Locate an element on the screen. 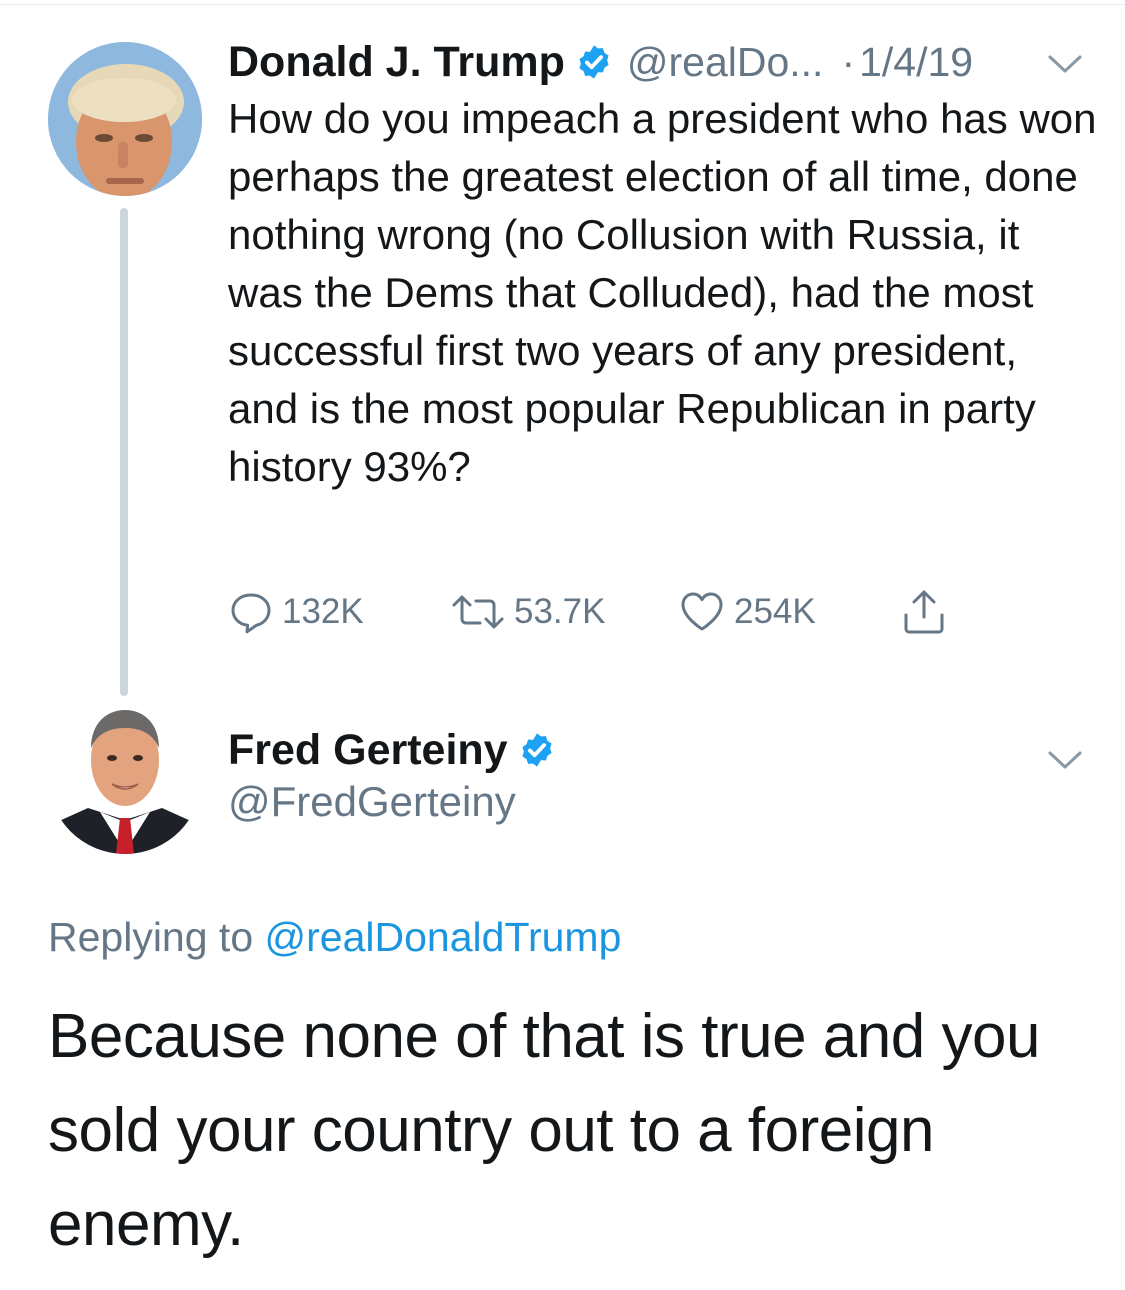 The image size is (1125, 1290). tweet-header: Donald J. Trump @realDo... · 1/4/19 is located at coordinates (600, 62).